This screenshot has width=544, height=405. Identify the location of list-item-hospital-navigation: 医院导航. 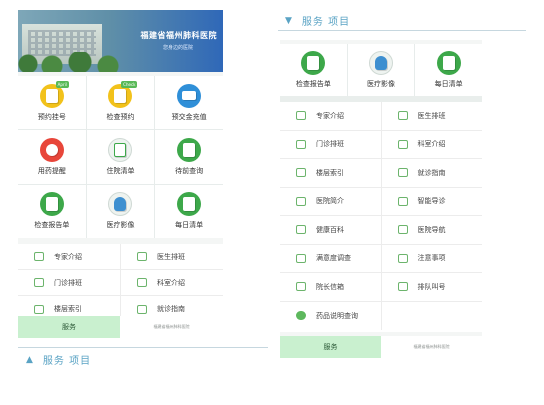
(432, 230).